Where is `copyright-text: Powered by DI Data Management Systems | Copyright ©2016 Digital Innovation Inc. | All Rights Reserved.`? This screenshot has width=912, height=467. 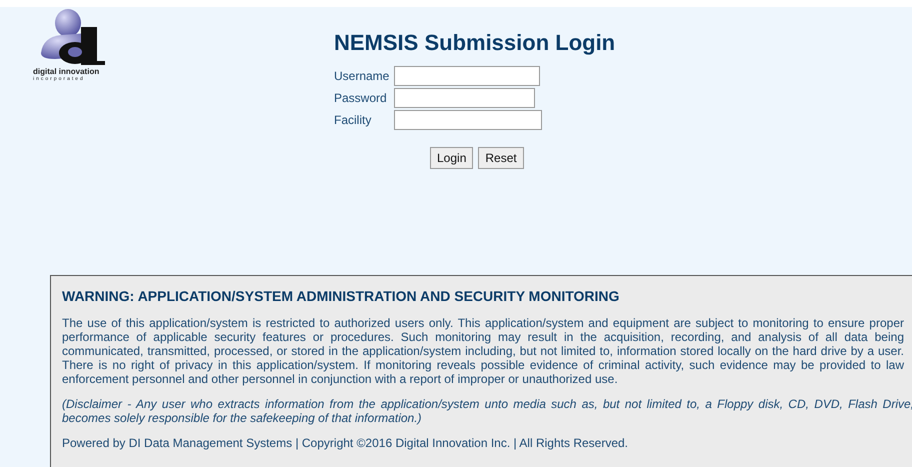
copyright-text: Powered by DI Data Management Systems | Copyright ©2016 Digital Innovation Inc. | All Rights Reserved. is located at coordinates (346, 443).